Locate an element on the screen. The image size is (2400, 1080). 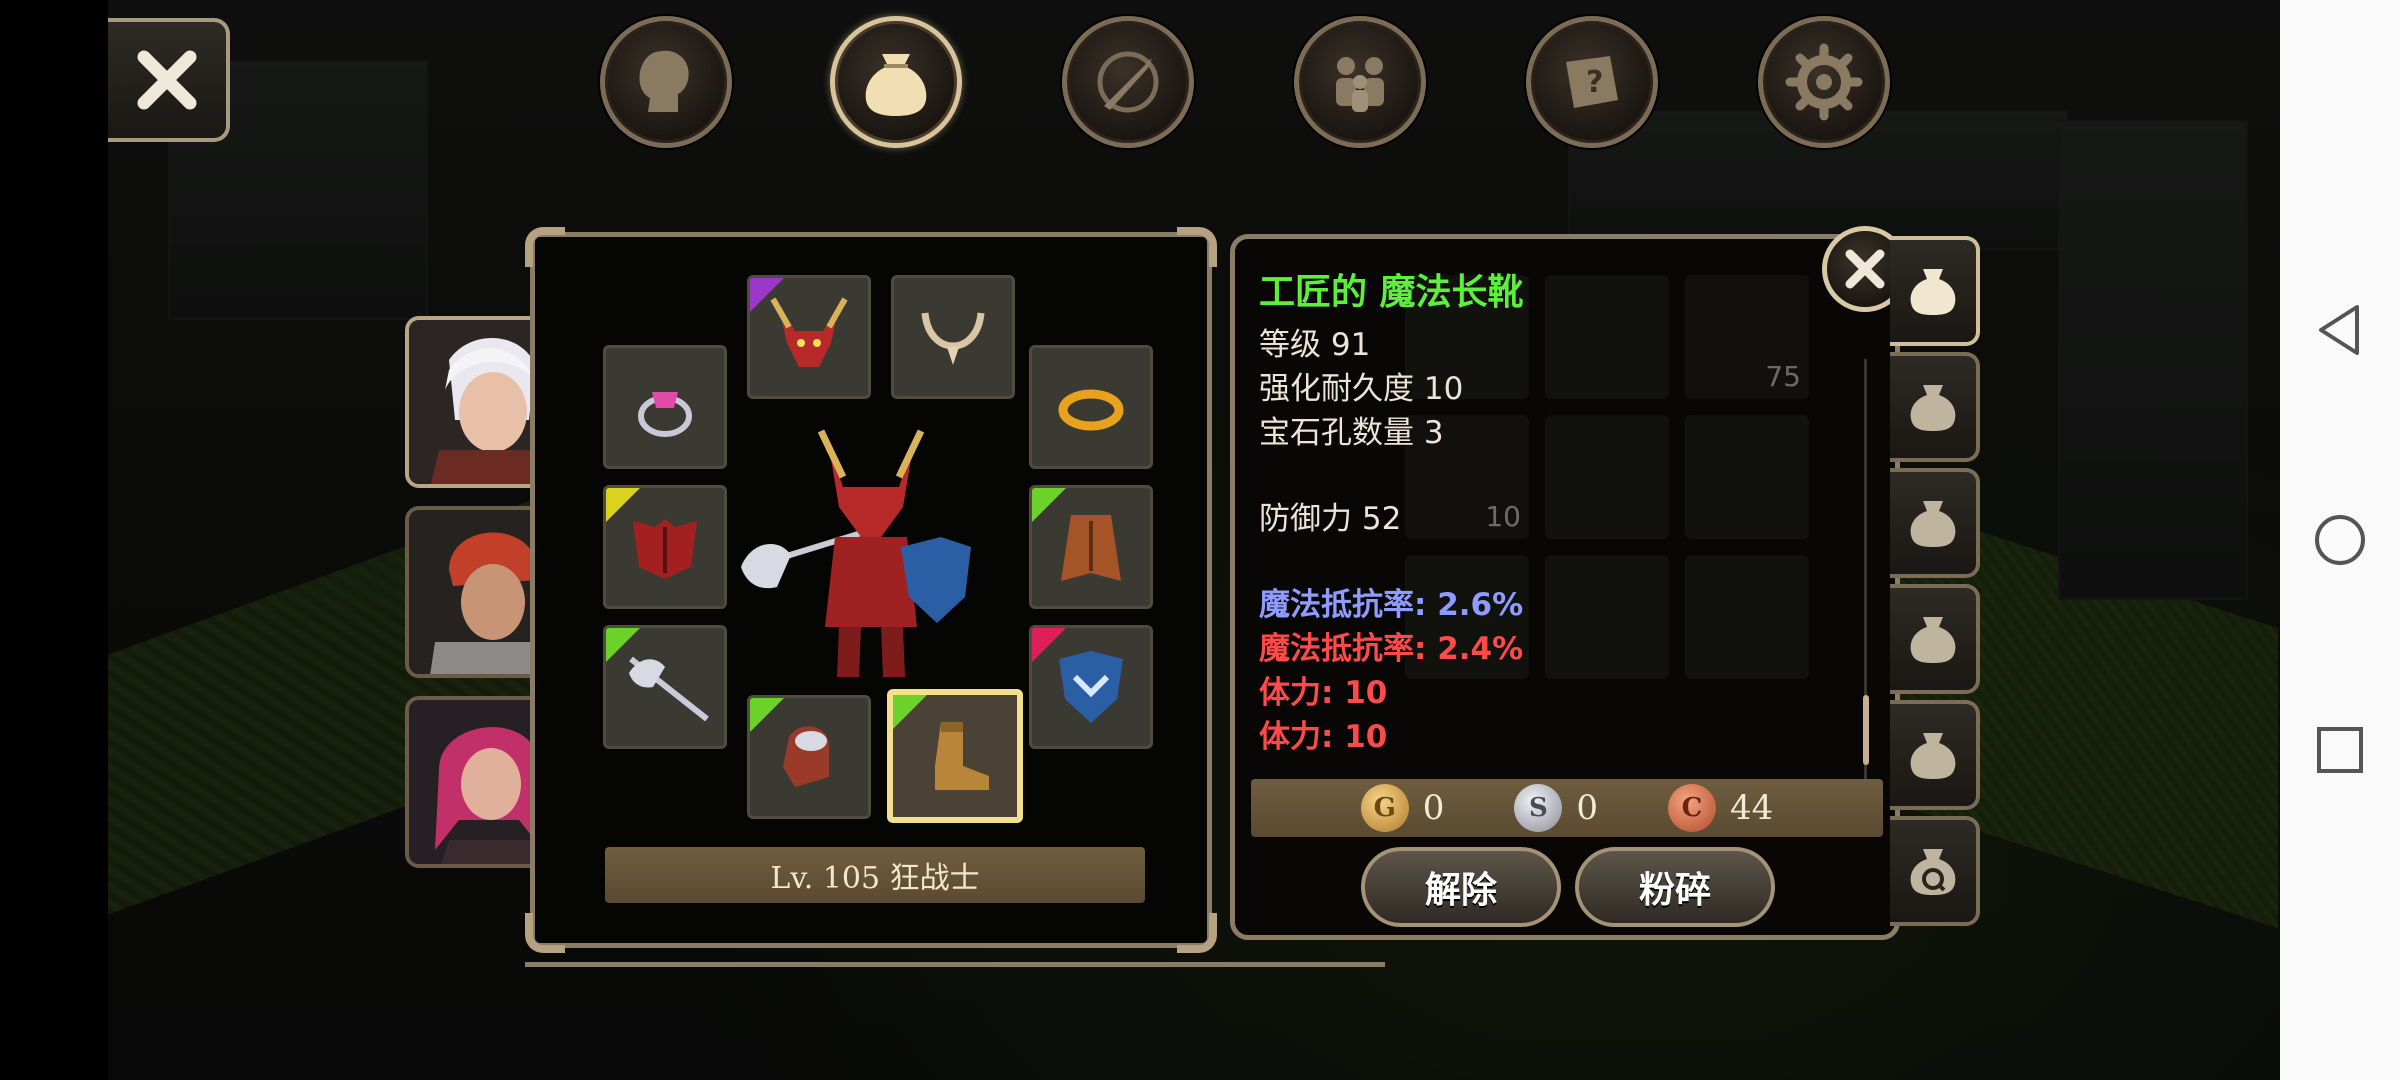
bag-tab-quest is located at coordinates (1935, 871).